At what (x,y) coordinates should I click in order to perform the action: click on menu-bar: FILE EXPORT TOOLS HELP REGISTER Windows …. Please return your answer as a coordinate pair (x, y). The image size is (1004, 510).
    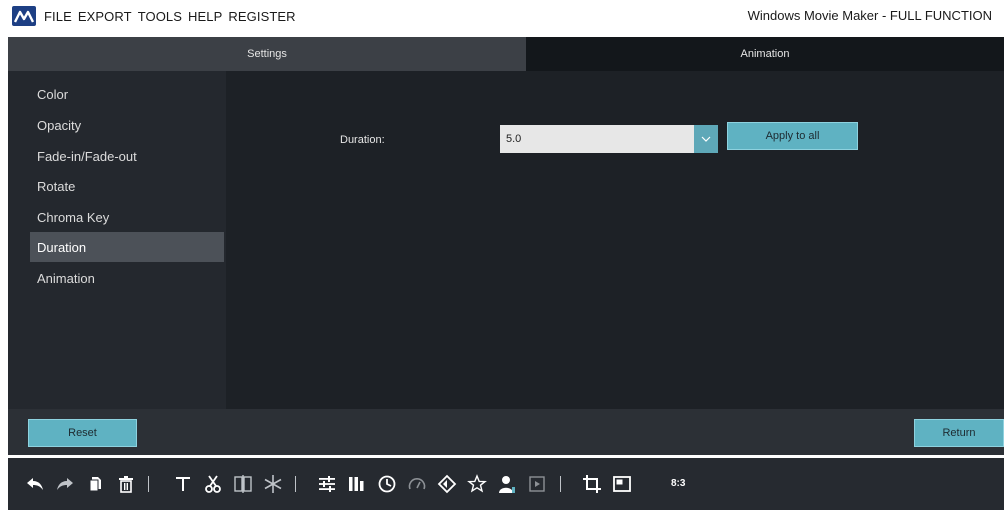
    Looking at the image, I should click on (502, 16).